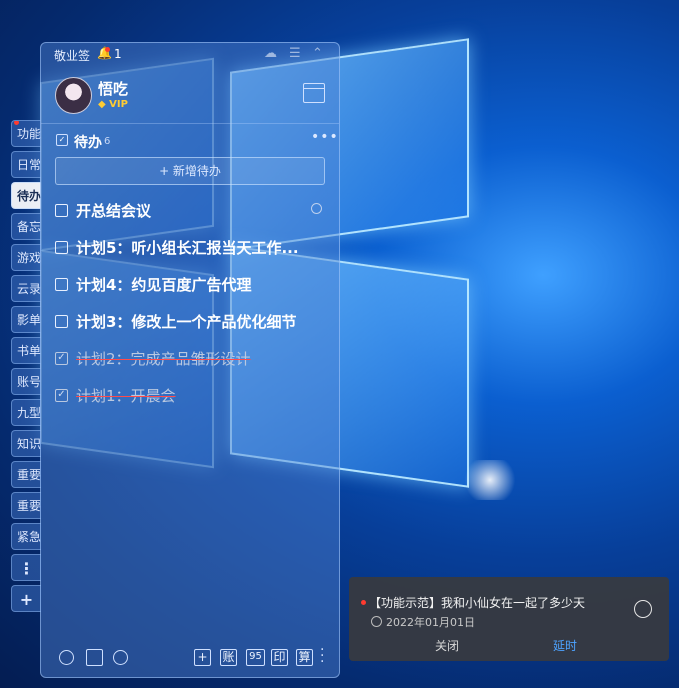 The width and height of the screenshot is (679, 688). I want to click on avatar, so click(73, 95).